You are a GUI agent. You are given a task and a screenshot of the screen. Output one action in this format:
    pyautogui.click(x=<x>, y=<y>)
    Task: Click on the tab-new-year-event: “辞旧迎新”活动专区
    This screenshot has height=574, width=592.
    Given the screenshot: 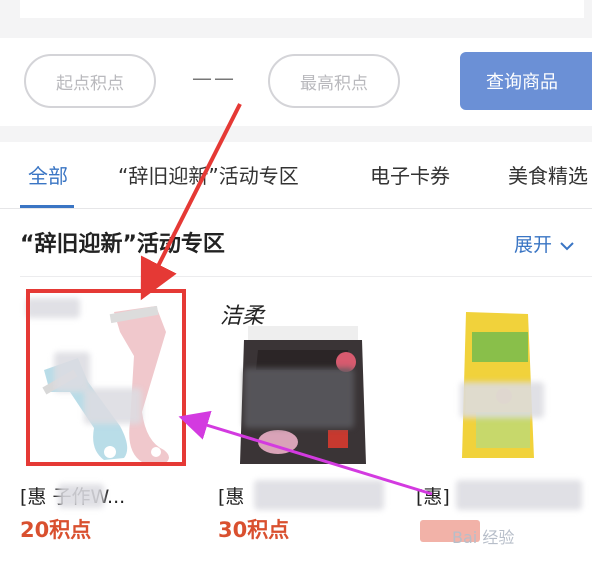 What is the action you would take?
    pyautogui.click(x=208, y=174)
    